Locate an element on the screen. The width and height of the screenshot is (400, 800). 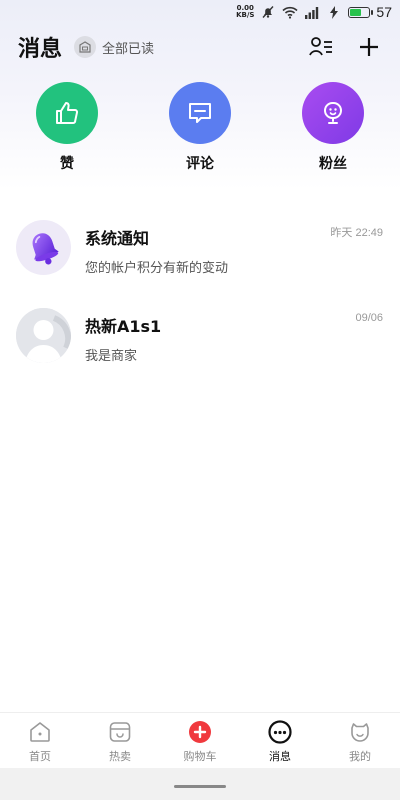
tab-messages: 消息 is located at coordinates (280, 738).